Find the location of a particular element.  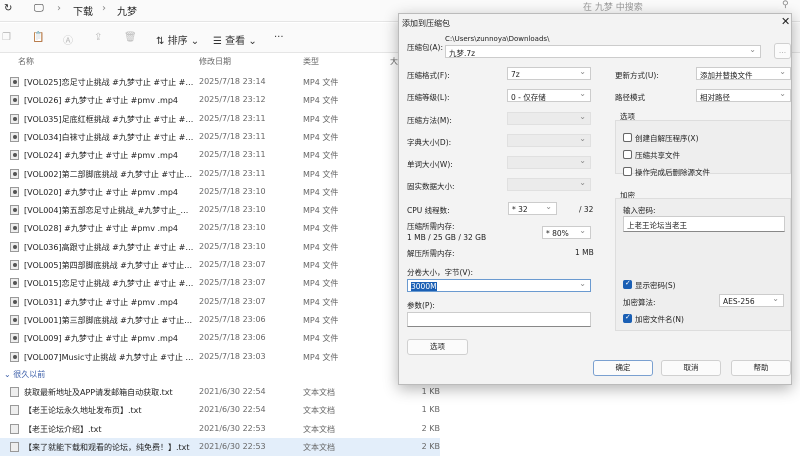

close-icon: ✕ is located at coordinates (785, 21).